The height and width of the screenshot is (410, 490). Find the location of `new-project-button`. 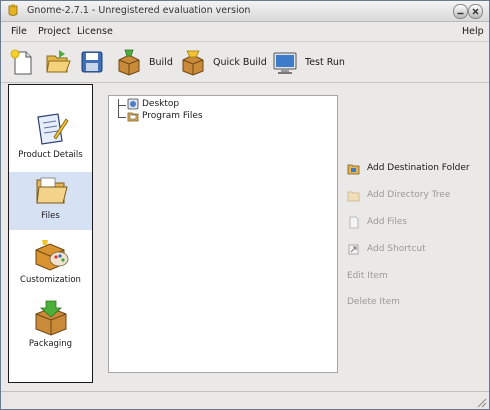

new-project-button is located at coordinates (22, 62).